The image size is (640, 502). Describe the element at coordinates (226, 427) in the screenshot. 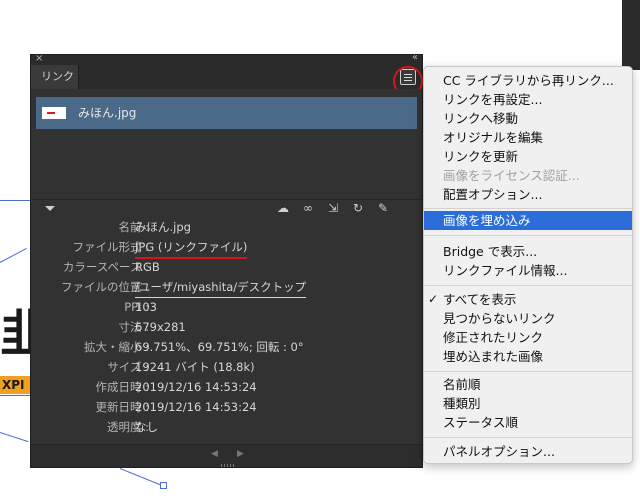

I see `info-row: 透明度 : なし` at that location.